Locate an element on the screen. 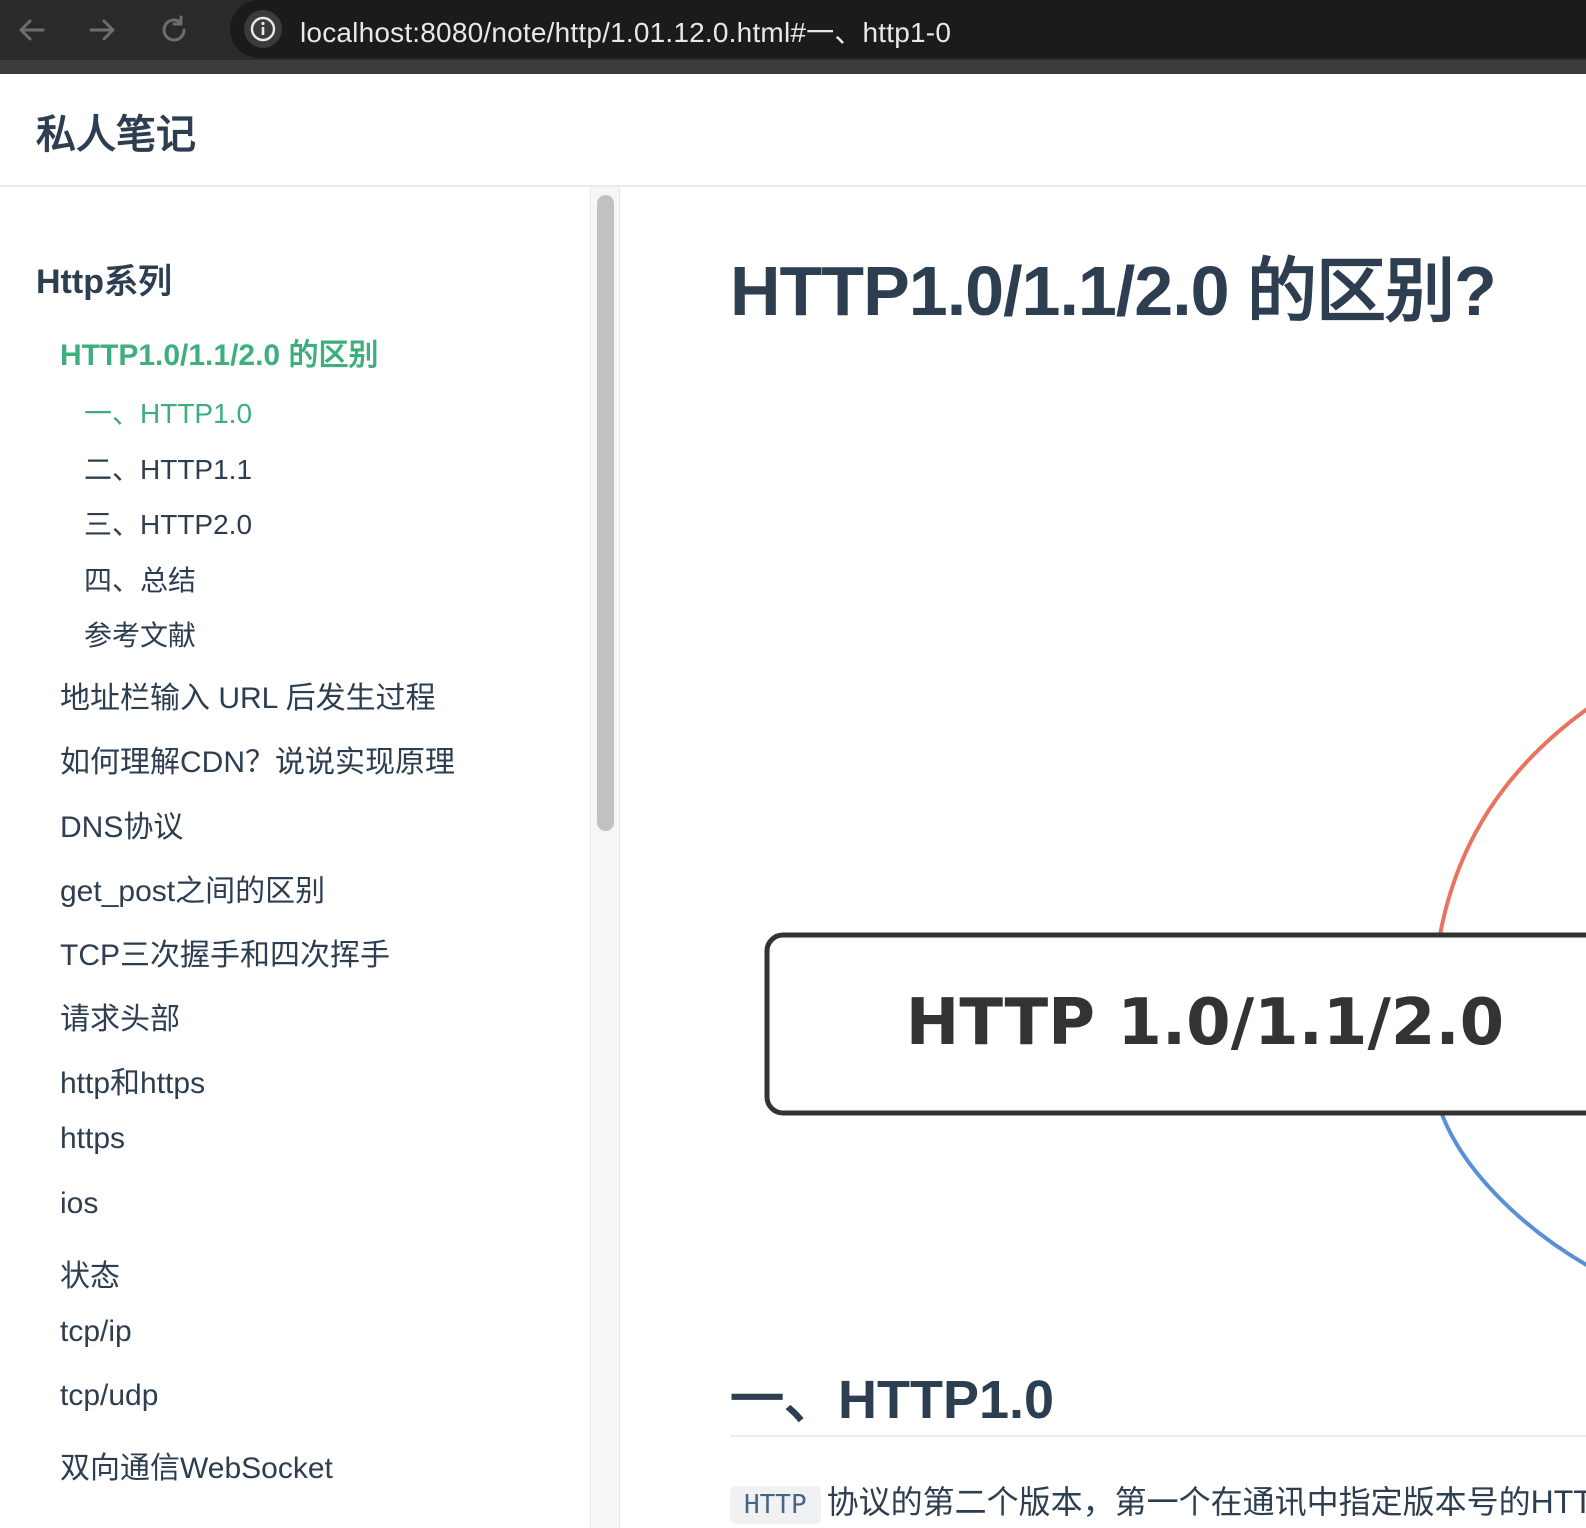  sidebar-item-active-page: HTTP1.0/1.1/2.0 的区别 is located at coordinates (219, 352).